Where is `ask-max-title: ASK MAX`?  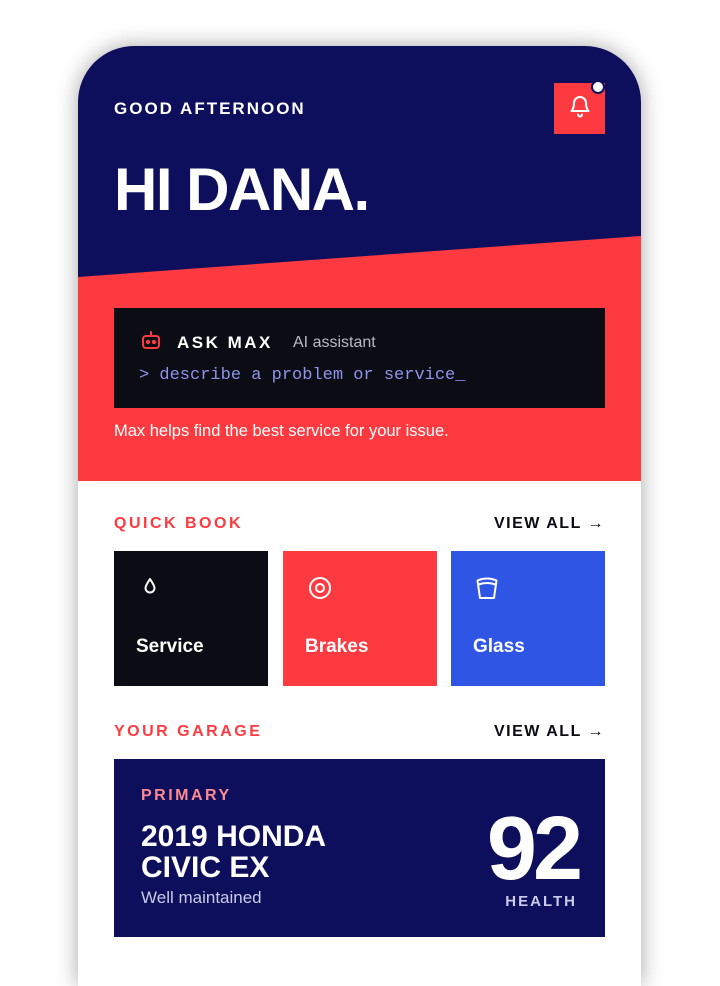
ask-max-title: ASK MAX is located at coordinates (225, 342).